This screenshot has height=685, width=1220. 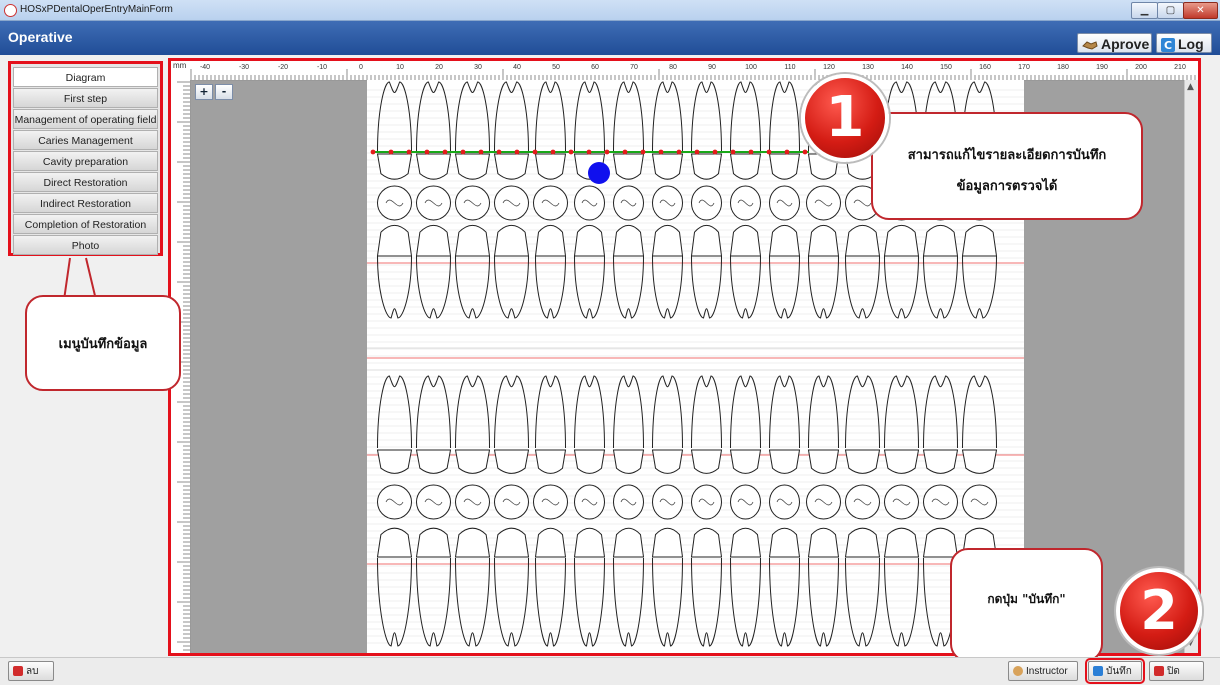 What do you see at coordinates (85, 224) in the screenshot?
I see `sidebar-item-completion-of-restoration: Completion of Restoration` at bounding box center [85, 224].